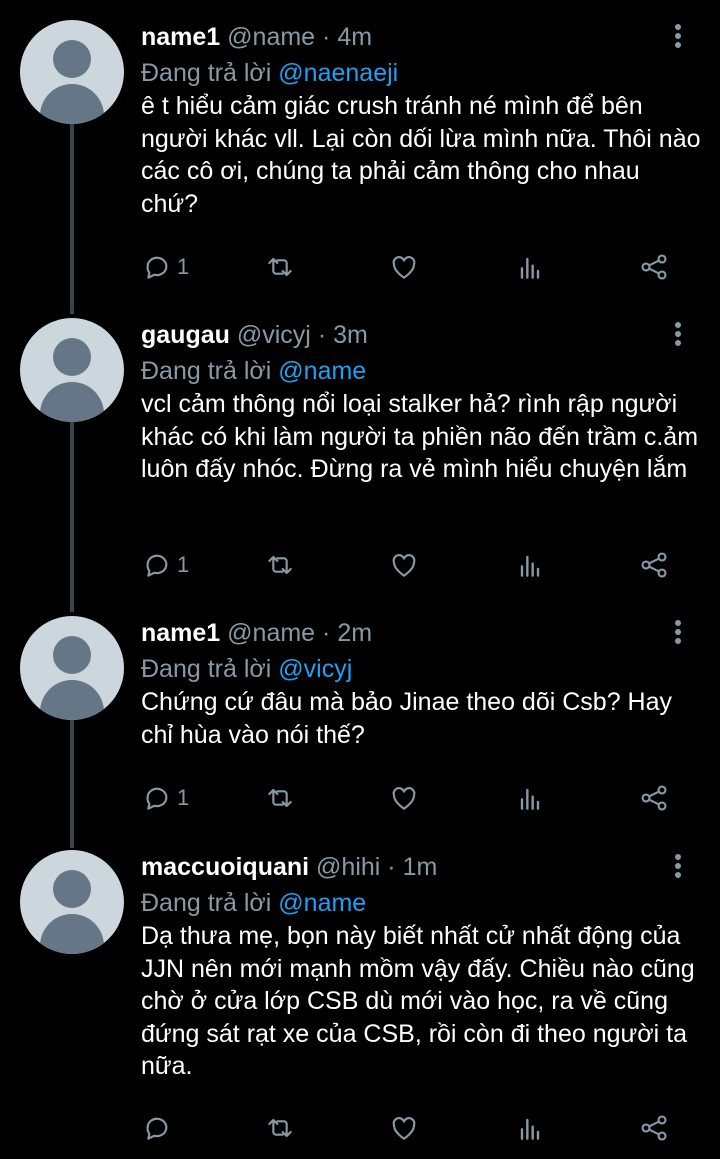  I want to click on display-name: gaugau, so click(185, 335).